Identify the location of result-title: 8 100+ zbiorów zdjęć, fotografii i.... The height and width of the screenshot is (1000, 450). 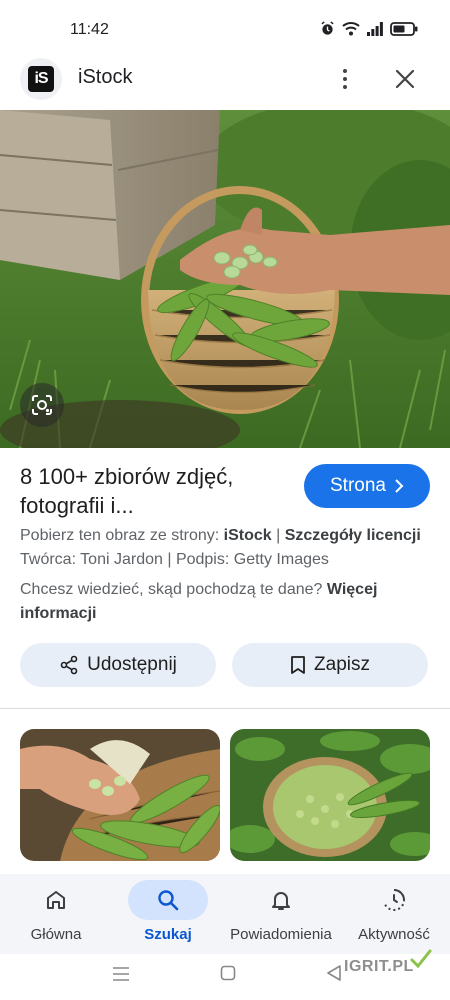
(155, 491).